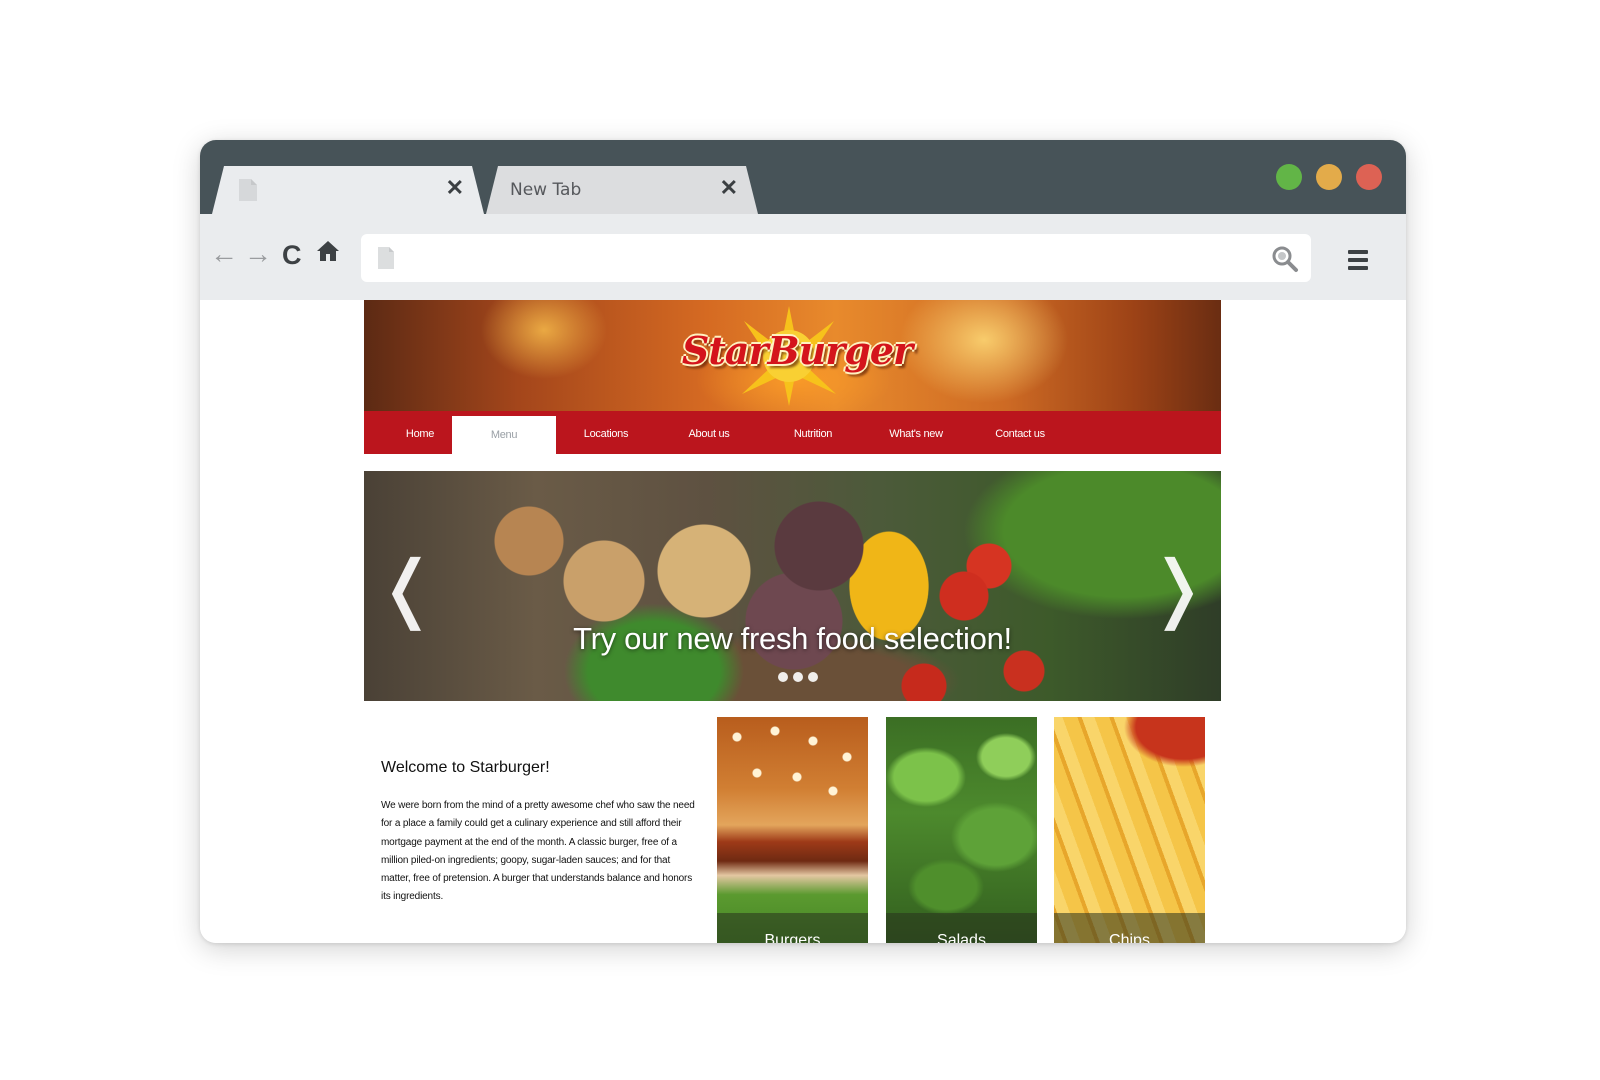 This screenshot has width=1600, height=1080. I want to click on title-bar: ✕ New Tab ✕, so click(803, 177).